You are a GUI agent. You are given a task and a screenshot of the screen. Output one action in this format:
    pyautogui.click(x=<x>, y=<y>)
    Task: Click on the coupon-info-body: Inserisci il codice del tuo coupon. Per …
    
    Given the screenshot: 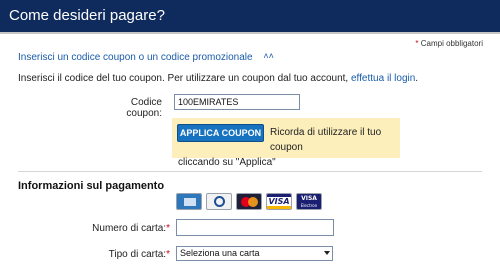 What is the action you would take?
    pyautogui.click(x=184, y=78)
    